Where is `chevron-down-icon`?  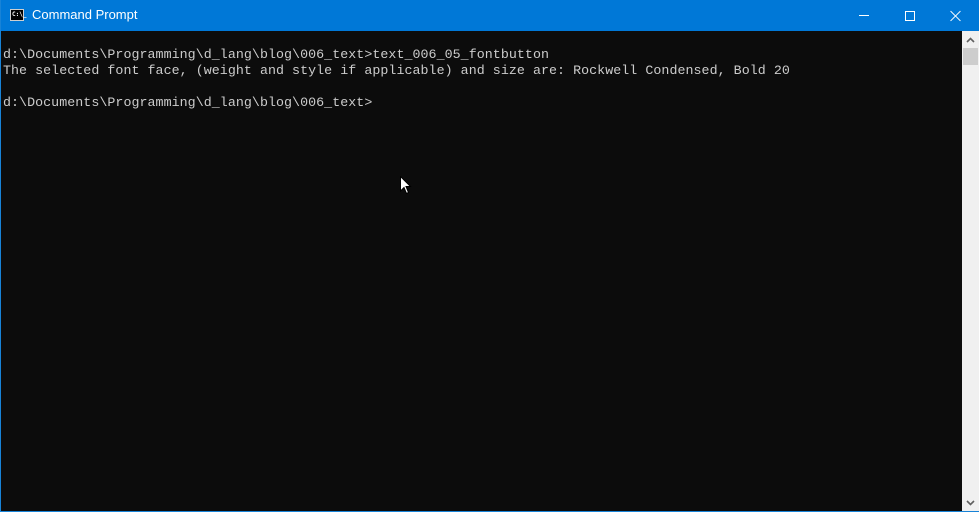 chevron-down-icon is located at coordinates (970, 502).